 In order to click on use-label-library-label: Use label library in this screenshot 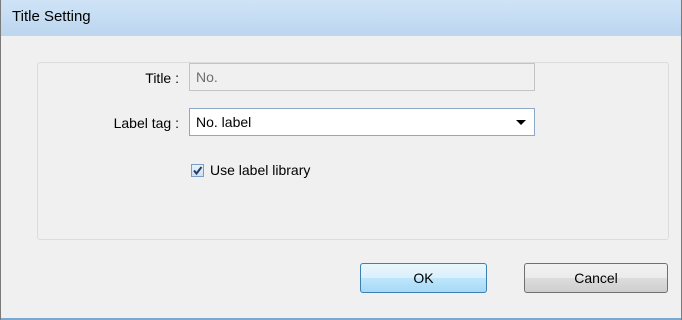, I will do `click(260, 170)`.